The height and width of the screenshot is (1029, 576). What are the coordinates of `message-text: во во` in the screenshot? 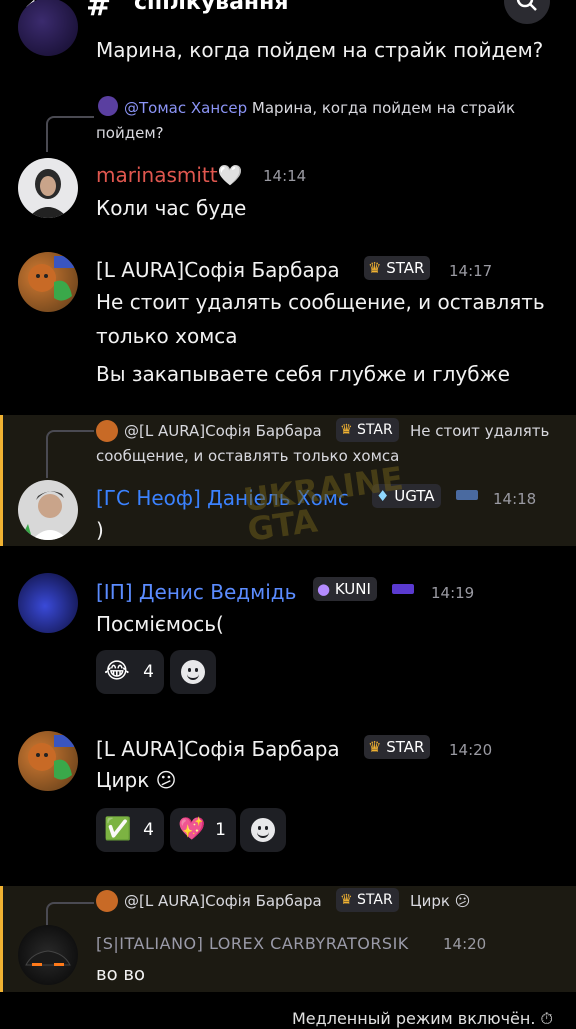 It's located at (120, 974).